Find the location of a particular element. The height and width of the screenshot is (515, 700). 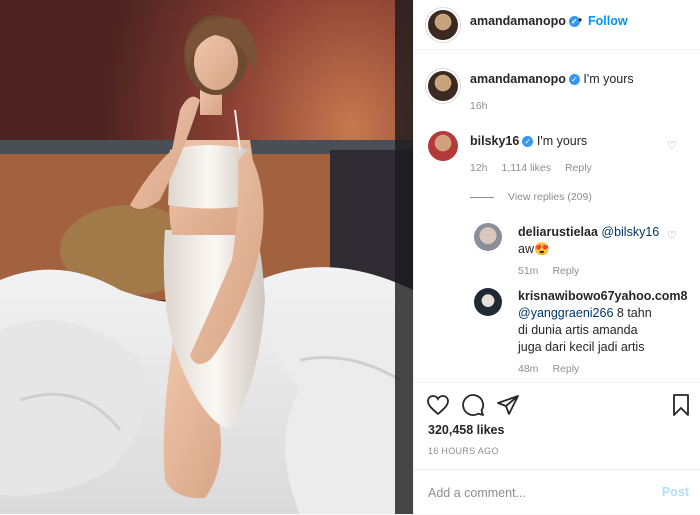

reply-username: krisnawibowo67yahoo.com8 is located at coordinates (603, 296).